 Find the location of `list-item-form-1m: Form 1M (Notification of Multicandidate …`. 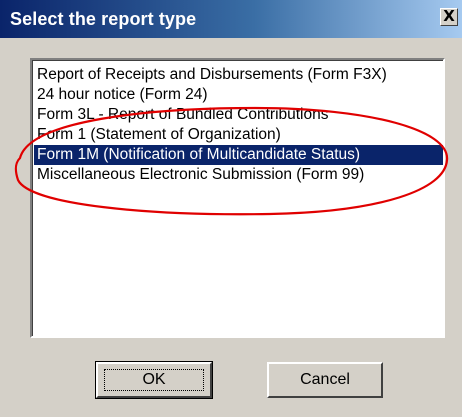

list-item-form-1m: Form 1M (Notification of Multicandidate … is located at coordinates (238, 155).